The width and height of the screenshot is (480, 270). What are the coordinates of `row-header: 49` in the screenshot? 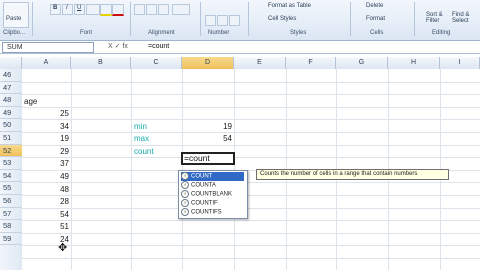 It's located at (11, 113).